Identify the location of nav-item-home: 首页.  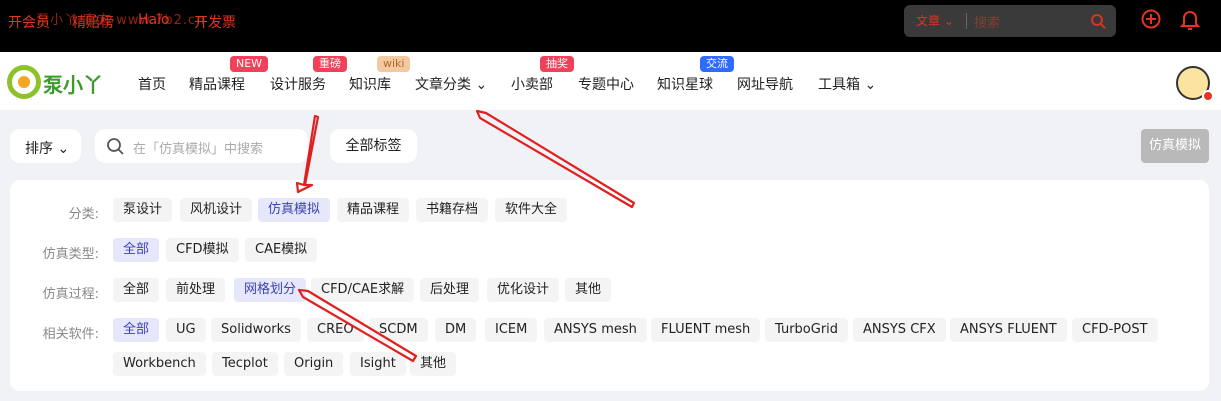
(152, 84).